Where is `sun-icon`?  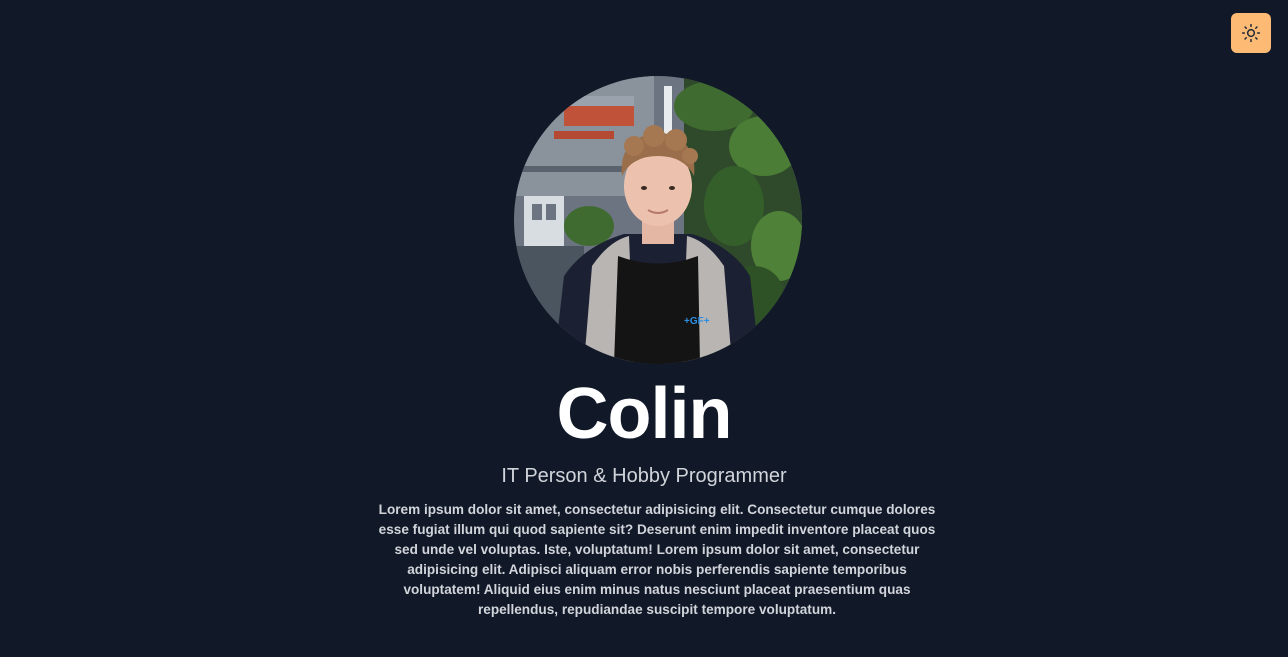 sun-icon is located at coordinates (1251, 33).